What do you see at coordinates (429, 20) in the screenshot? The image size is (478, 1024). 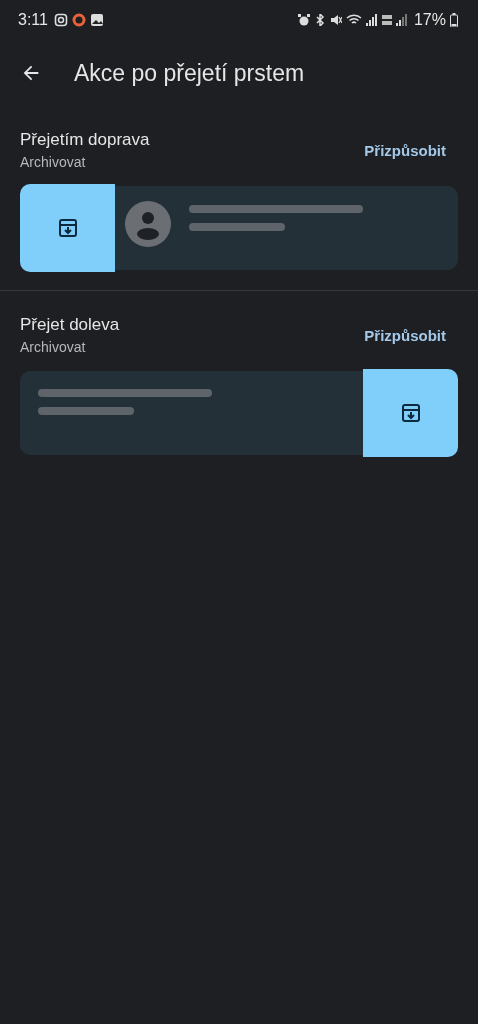 I see `battery-percent: 17%` at bounding box center [429, 20].